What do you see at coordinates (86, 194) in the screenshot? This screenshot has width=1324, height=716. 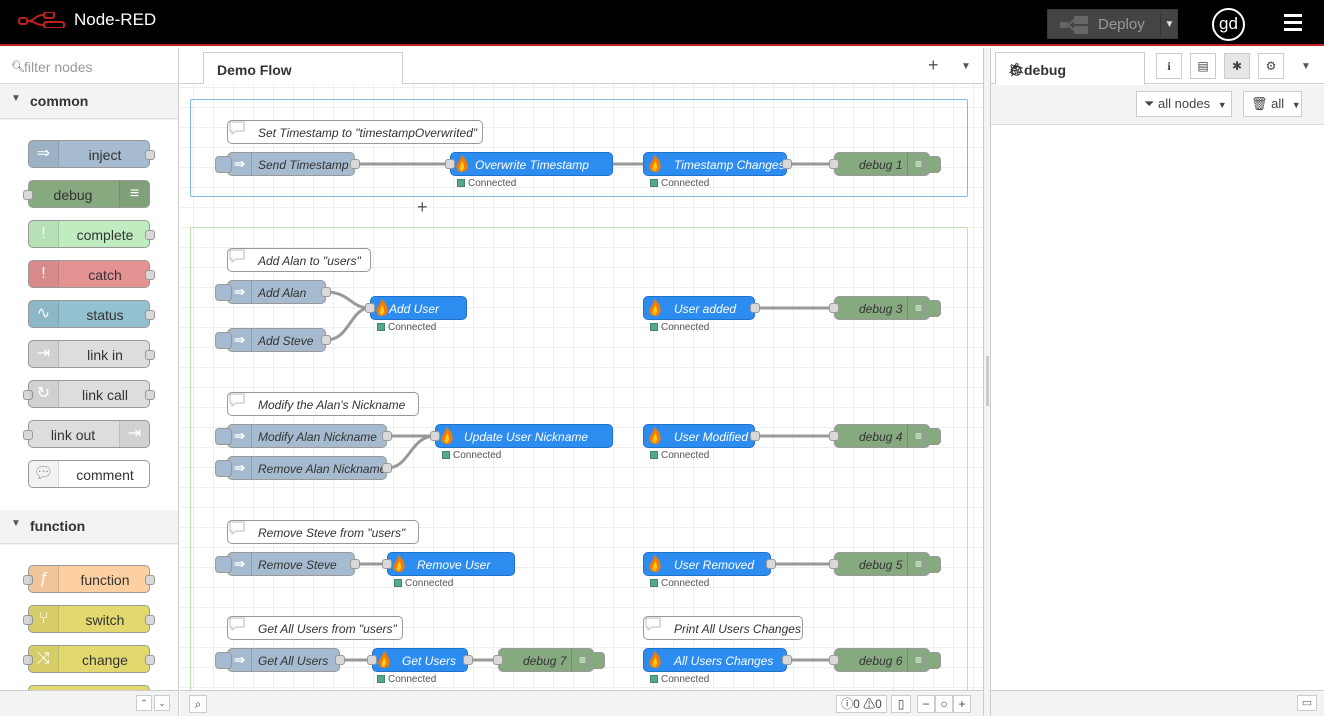 I see `palette-node-debug: debug ≡` at bounding box center [86, 194].